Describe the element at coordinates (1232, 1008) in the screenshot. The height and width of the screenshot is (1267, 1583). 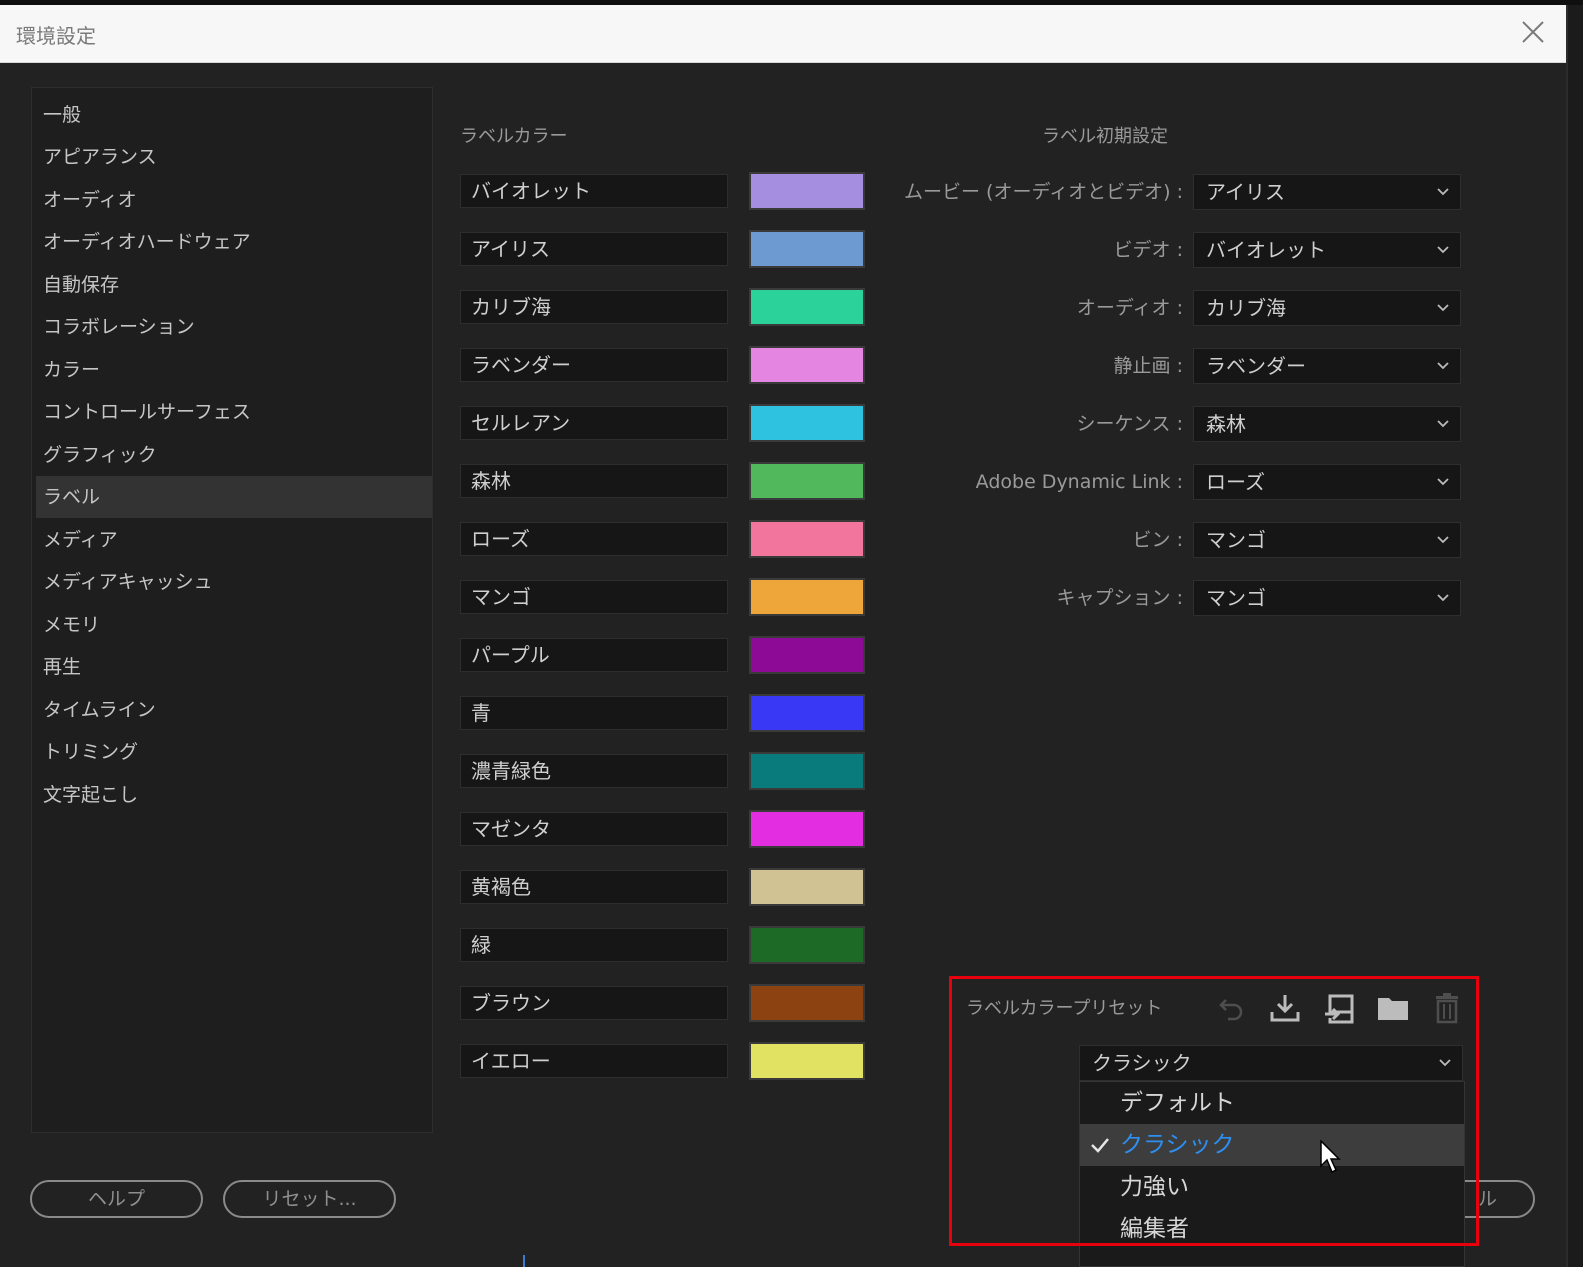
I see `undo-icon` at that location.